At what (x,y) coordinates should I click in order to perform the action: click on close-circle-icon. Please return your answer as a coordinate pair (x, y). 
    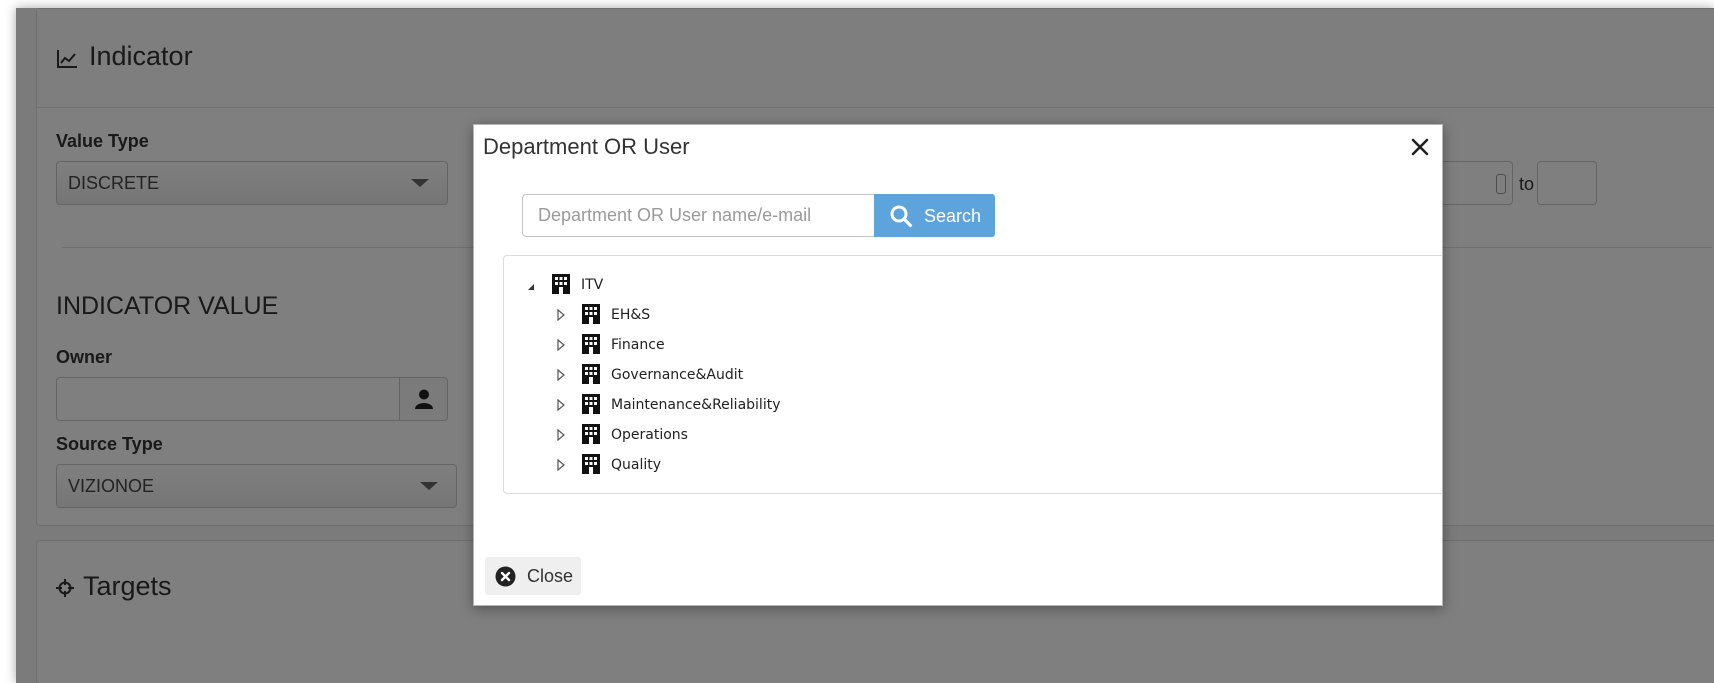
    Looking at the image, I should click on (505, 579).